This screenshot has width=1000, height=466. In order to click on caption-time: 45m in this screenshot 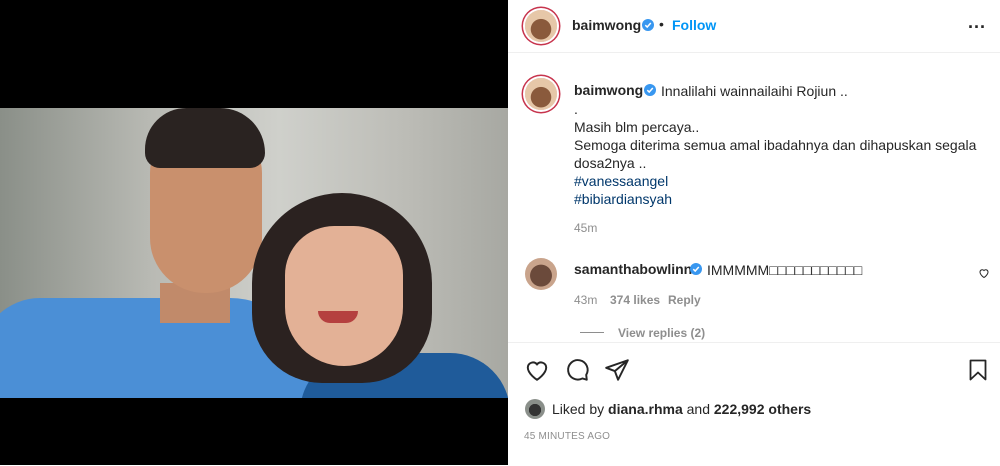, I will do `click(585, 228)`.